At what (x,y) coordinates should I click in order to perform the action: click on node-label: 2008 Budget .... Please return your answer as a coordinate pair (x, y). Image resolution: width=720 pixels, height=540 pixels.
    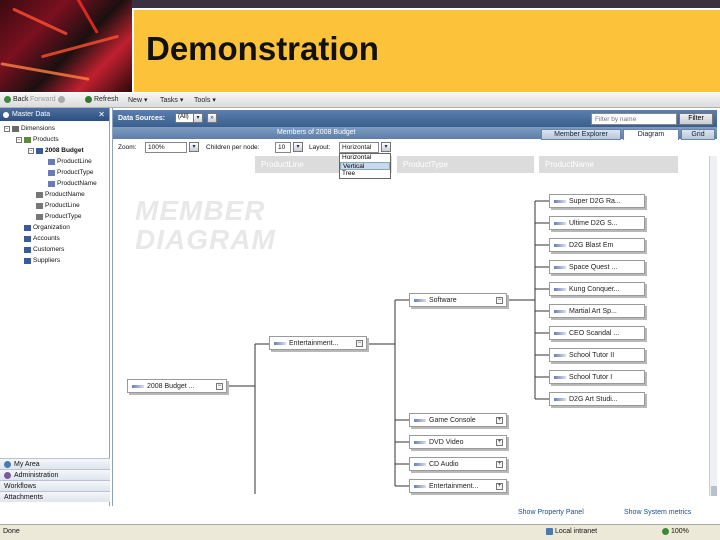
    Looking at the image, I should click on (171, 386).